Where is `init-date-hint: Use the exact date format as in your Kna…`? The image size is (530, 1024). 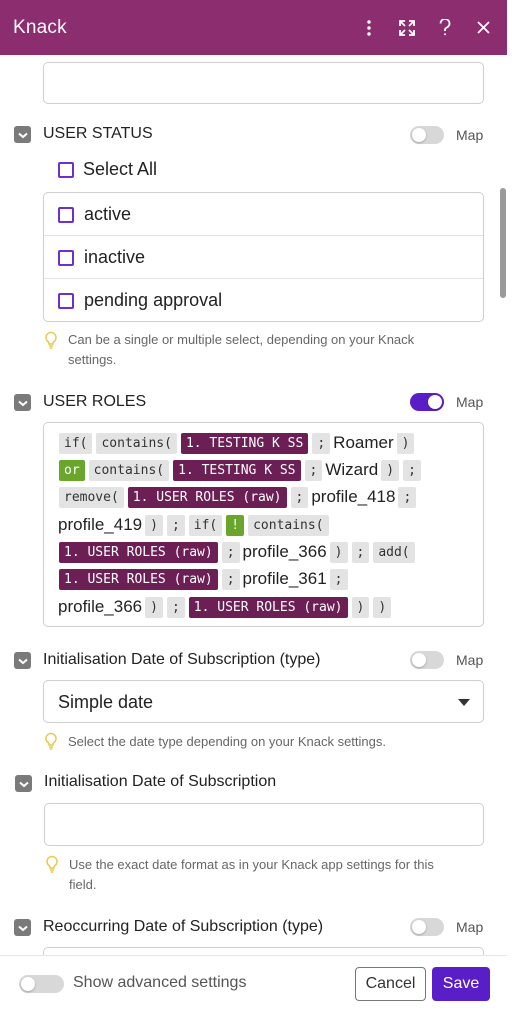 init-date-hint: Use the exact date format as in your Kna… is located at coordinates (279, 875).